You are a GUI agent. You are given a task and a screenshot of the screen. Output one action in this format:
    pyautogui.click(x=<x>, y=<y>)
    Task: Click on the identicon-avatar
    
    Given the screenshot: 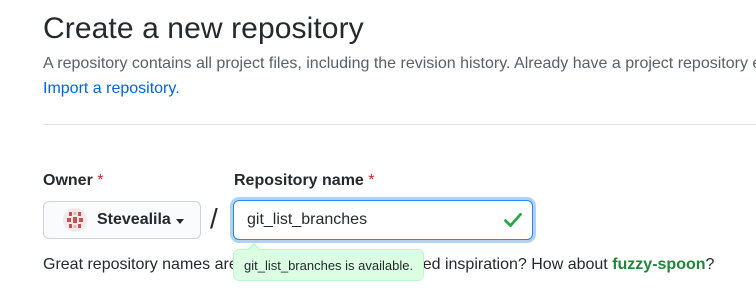 What is the action you would take?
    pyautogui.click(x=75, y=220)
    